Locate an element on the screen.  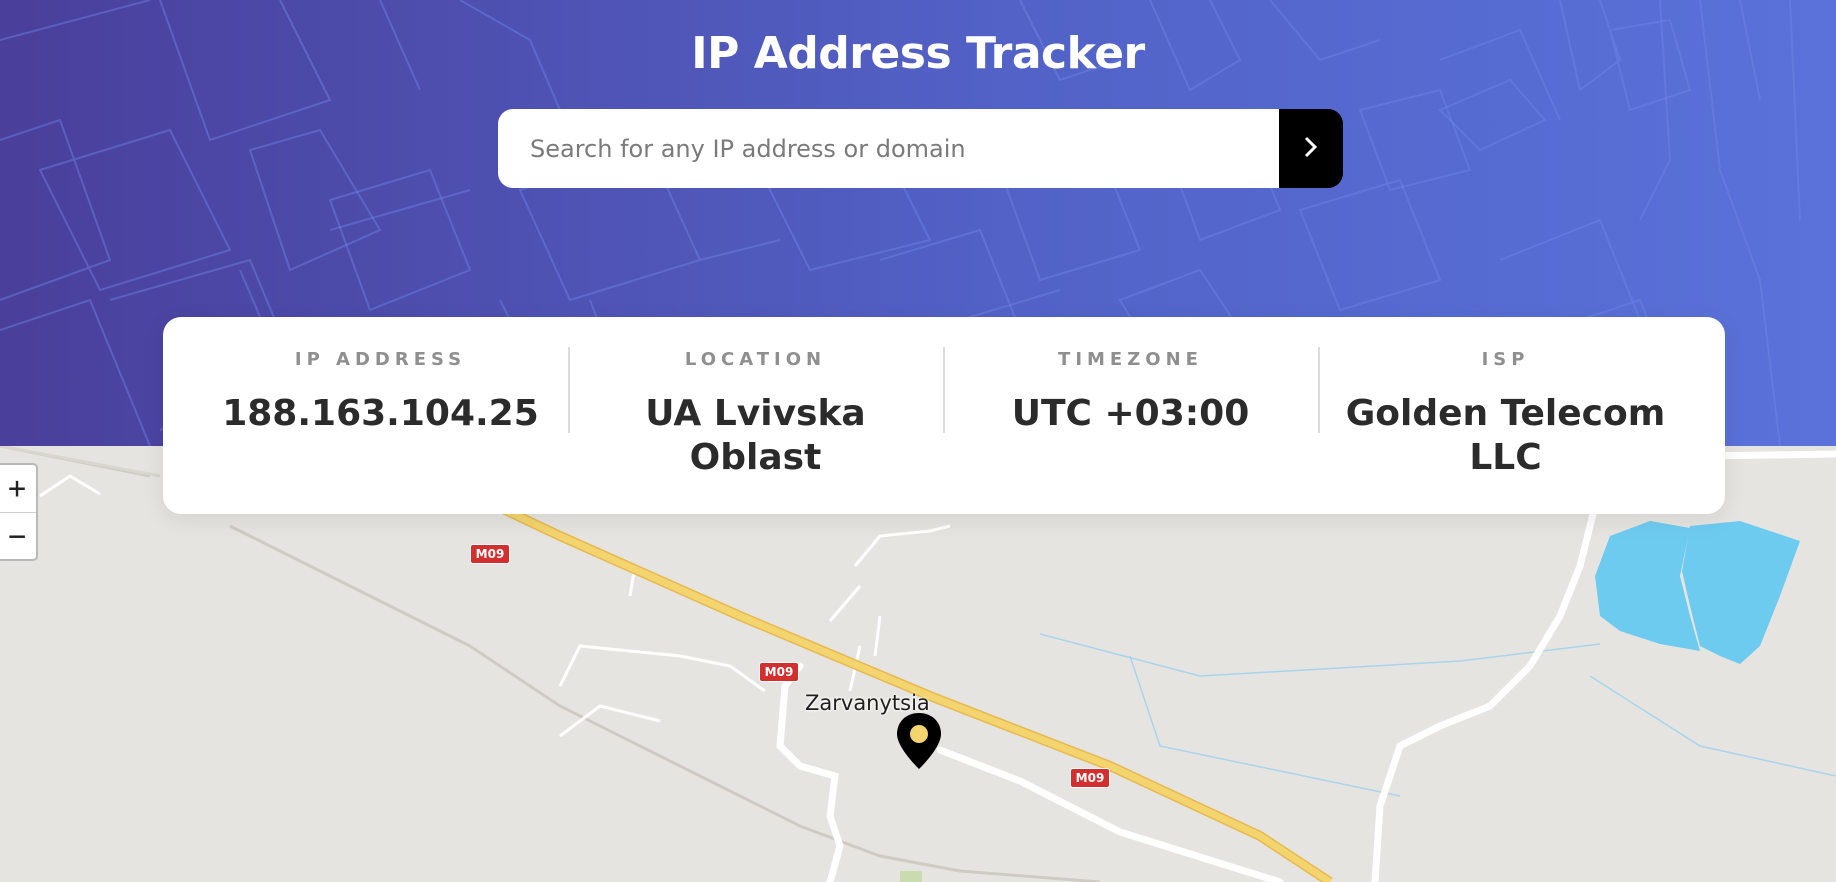
search-input is located at coordinates (888, 148).